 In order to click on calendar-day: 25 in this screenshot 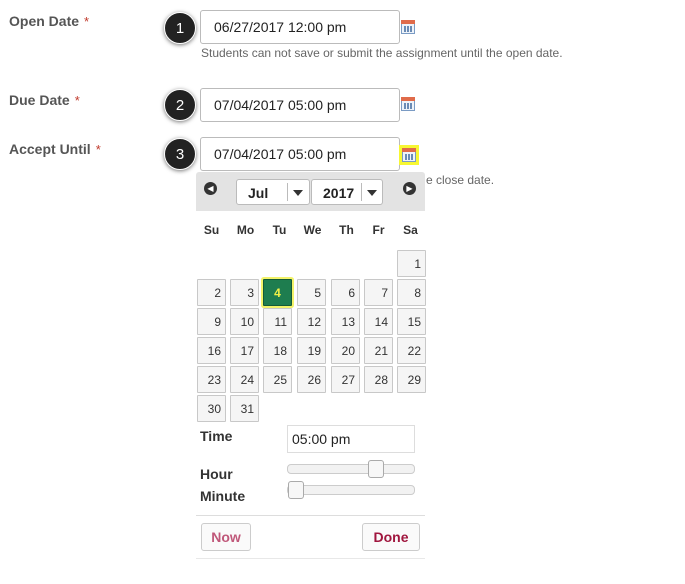, I will do `click(277, 379)`.